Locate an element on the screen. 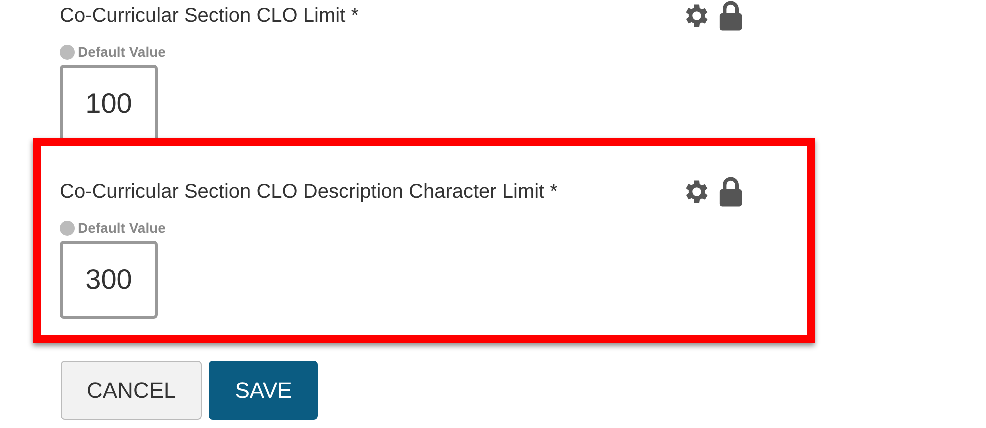  cancel-button: CANCEL is located at coordinates (131, 390).